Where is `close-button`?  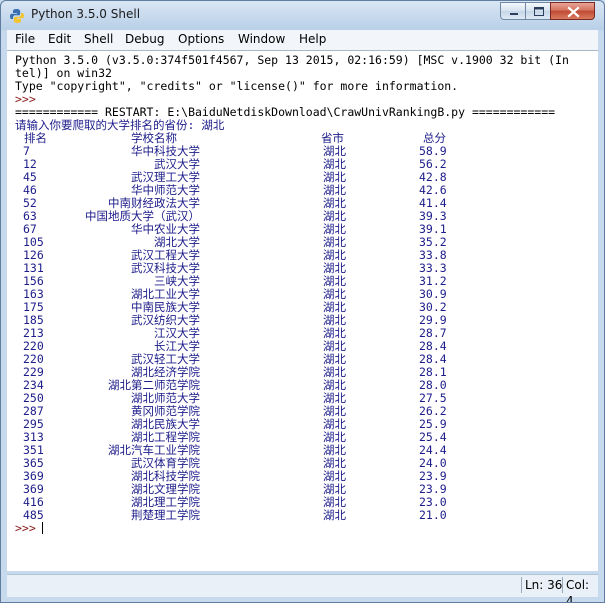 close-button is located at coordinates (572, 11).